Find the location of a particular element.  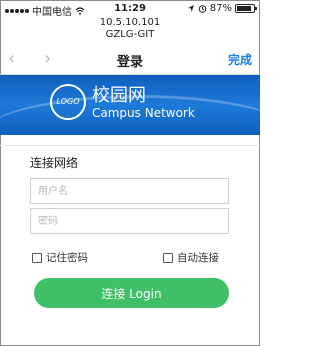

remember-checkbox is located at coordinates (37, 257).